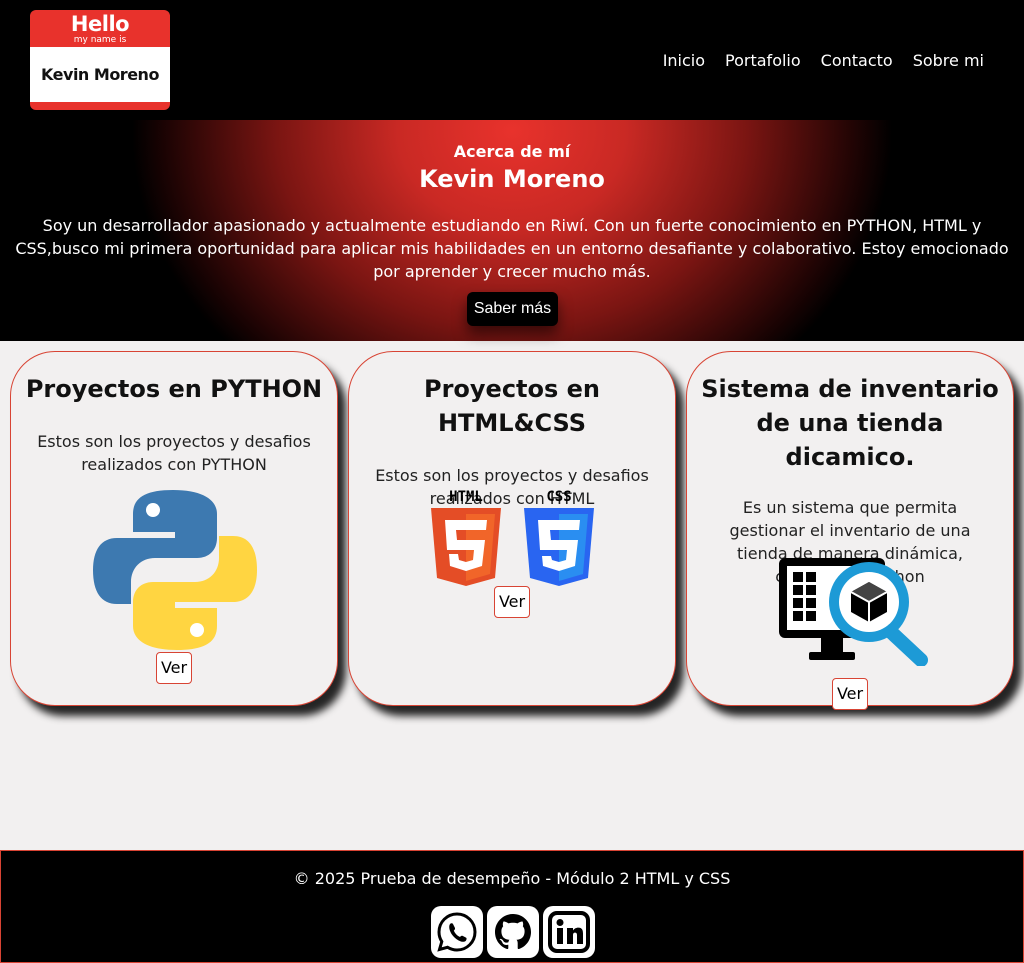  What do you see at coordinates (558, 497) in the screenshot?
I see `css-badge-label: CSS` at bounding box center [558, 497].